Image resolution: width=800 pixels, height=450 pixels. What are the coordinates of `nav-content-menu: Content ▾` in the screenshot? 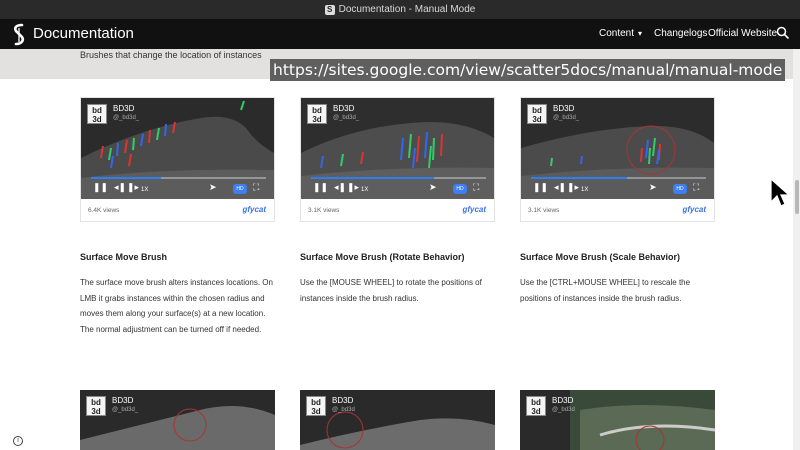 It's located at (620, 33).